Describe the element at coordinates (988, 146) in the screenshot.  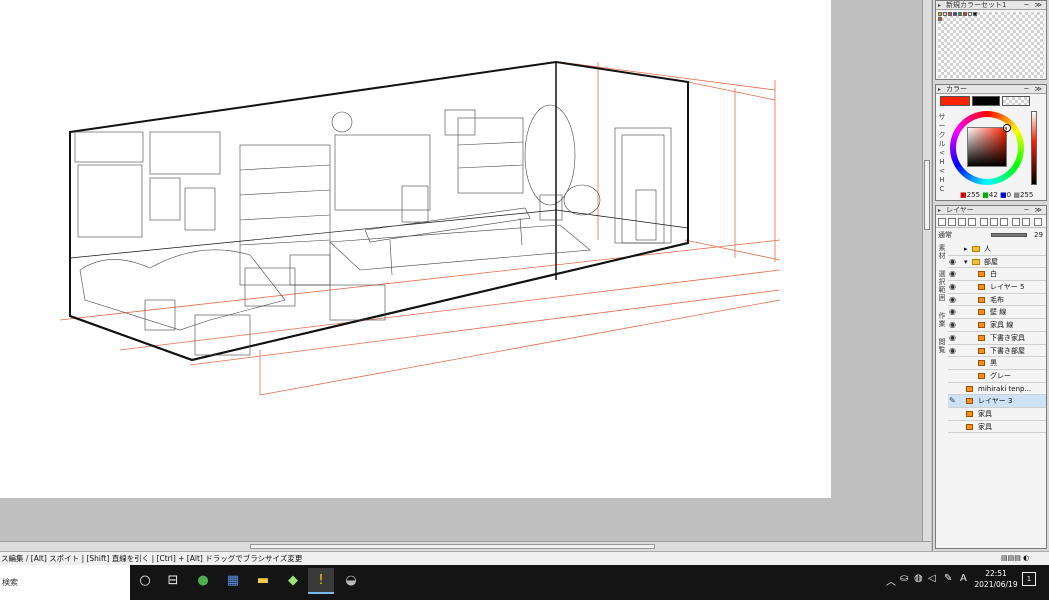
I see `saturation-value-square` at that location.